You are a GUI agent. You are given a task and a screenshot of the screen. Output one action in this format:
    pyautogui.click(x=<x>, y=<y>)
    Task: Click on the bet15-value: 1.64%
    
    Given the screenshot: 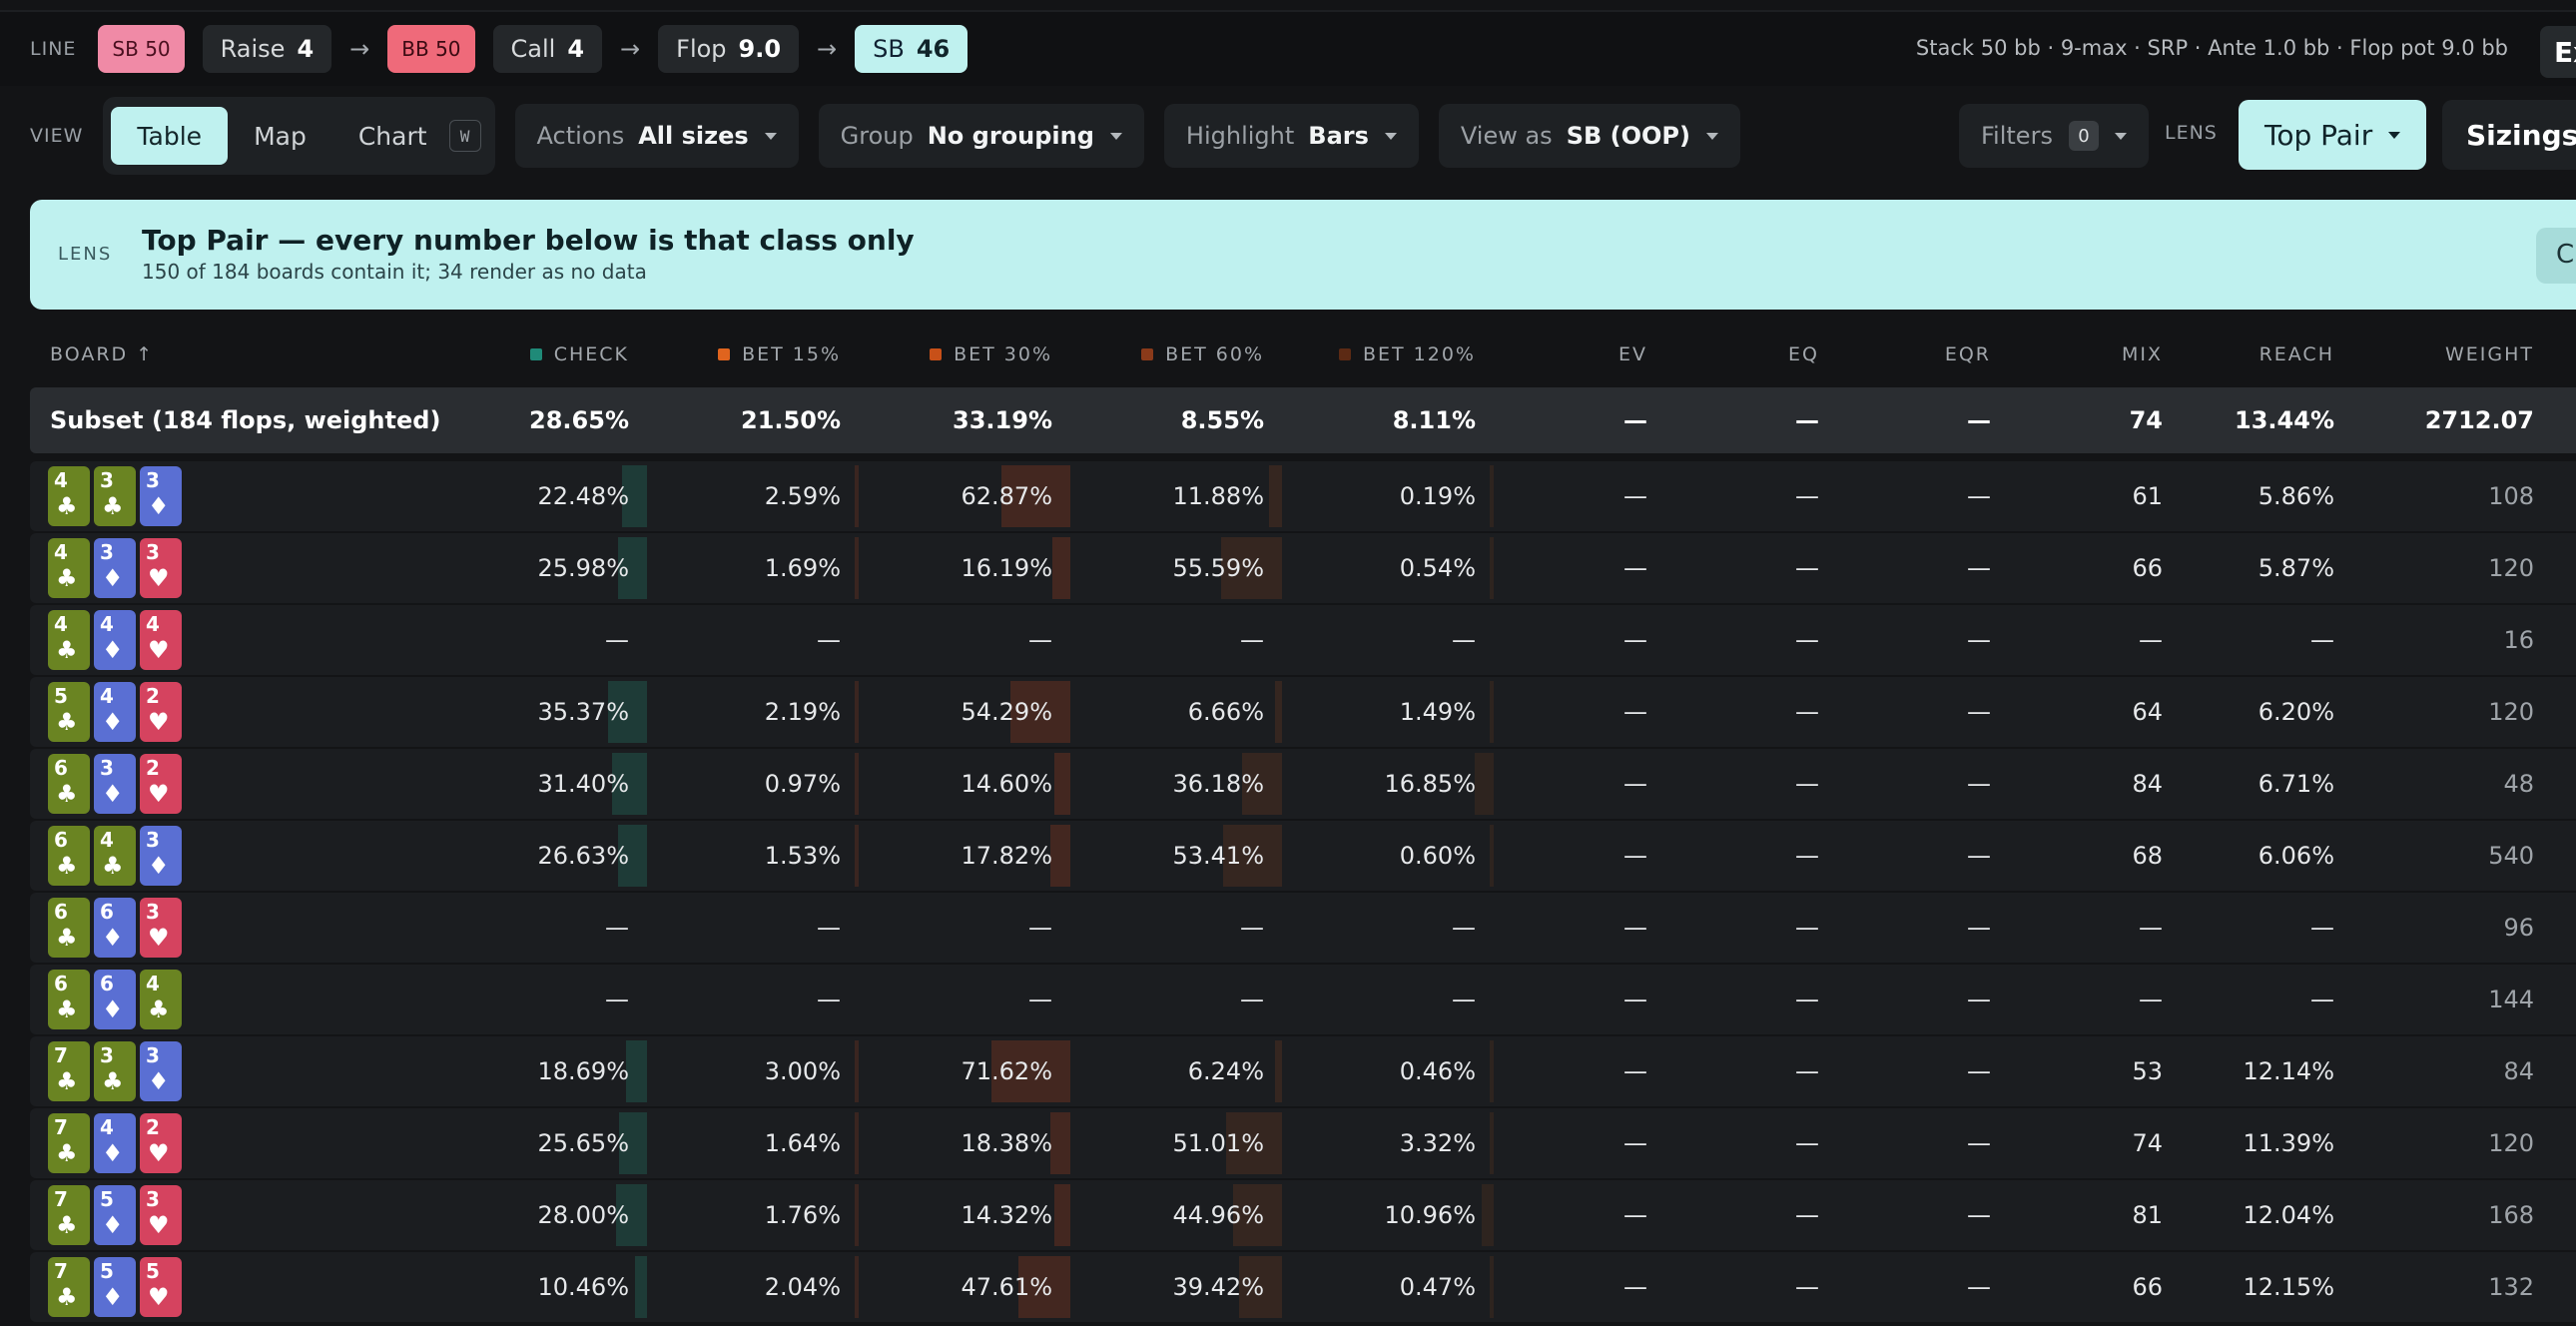 What is the action you would take?
    pyautogui.click(x=802, y=1143)
    